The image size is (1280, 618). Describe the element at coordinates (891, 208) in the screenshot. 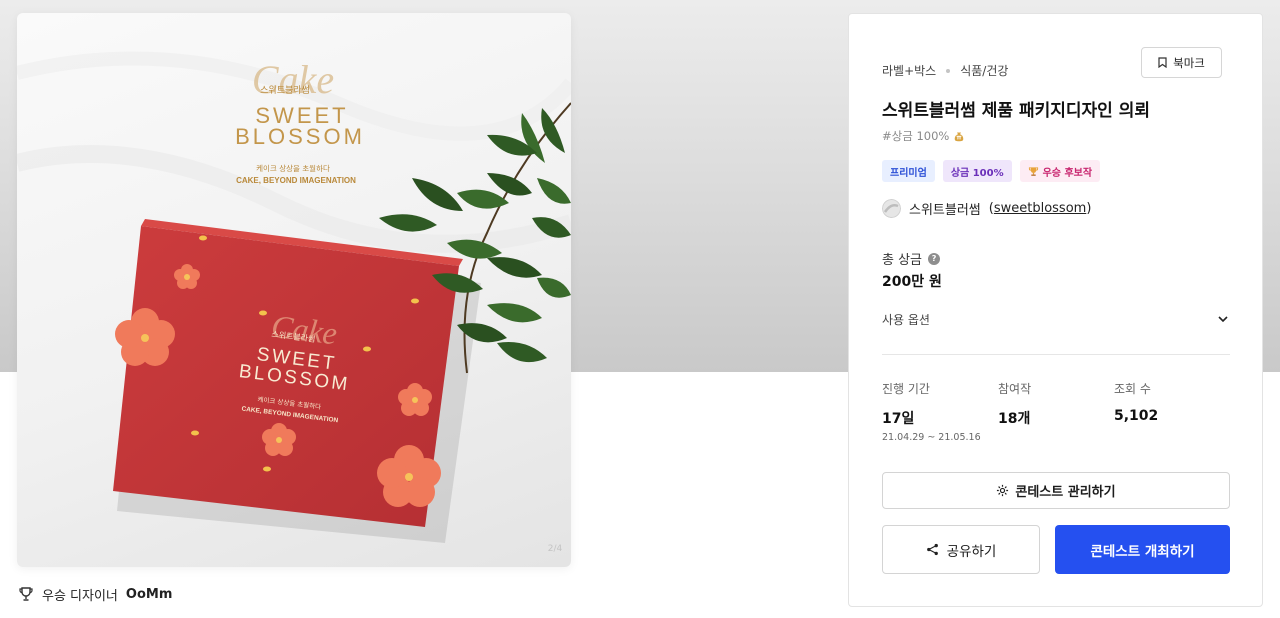

I see `avatar` at that location.